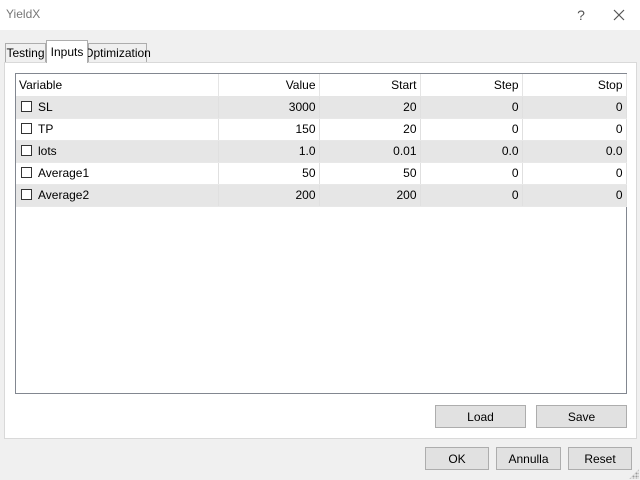 The width and height of the screenshot is (640, 480). What do you see at coordinates (23, 14) in the screenshot?
I see `window-title: YieldX` at bounding box center [23, 14].